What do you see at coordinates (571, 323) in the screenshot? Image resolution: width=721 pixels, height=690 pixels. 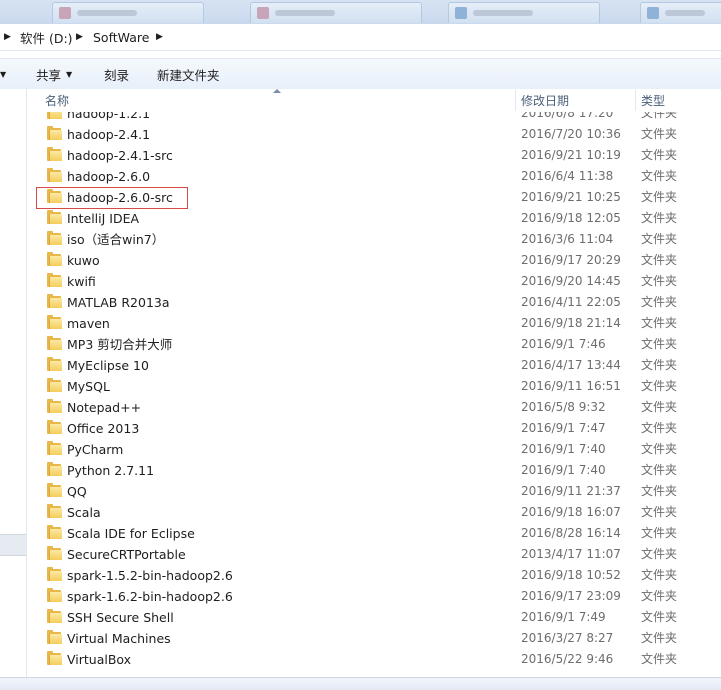 I see `file-modified-date: 2016/9/18 21:14` at bounding box center [571, 323].